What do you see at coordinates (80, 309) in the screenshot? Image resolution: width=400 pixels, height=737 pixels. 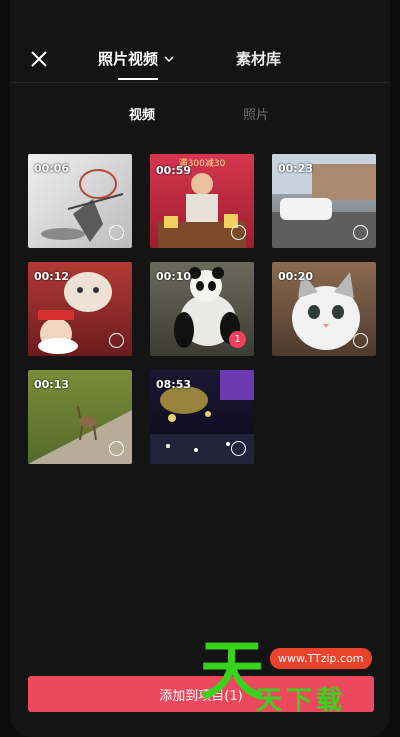 I see `media-item: 00:12` at bounding box center [80, 309].